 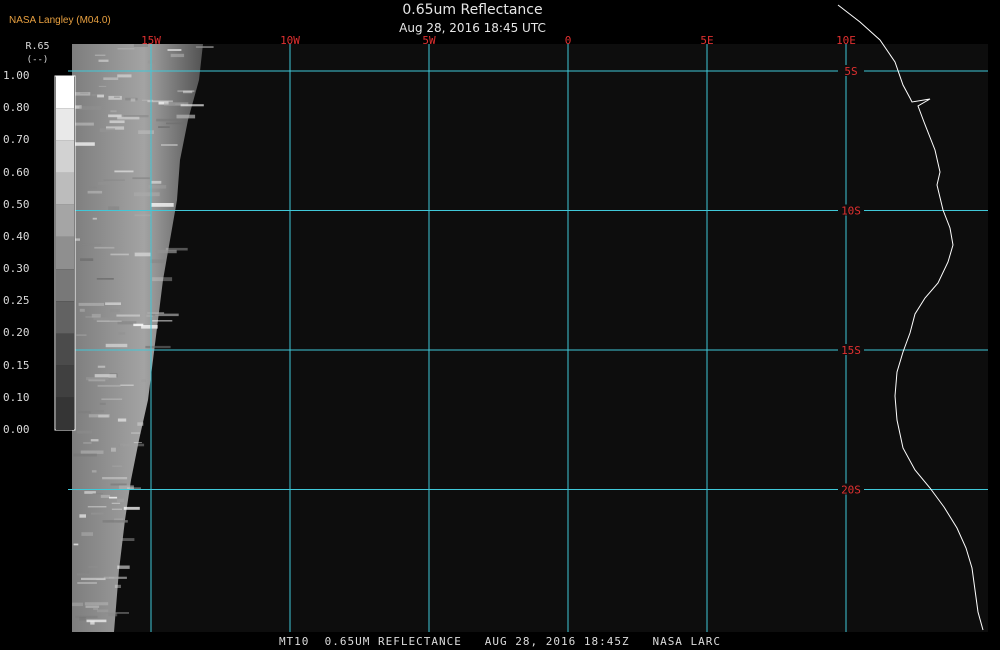 What do you see at coordinates (568, 40) in the screenshot?
I see `meridian-label: 0` at bounding box center [568, 40].